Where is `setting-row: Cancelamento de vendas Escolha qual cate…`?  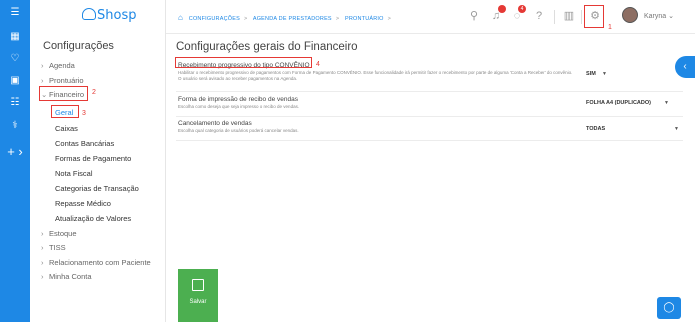
setting-row: Cancelamento de vendas Escolha qual cate… is located at coordinates (429, 129).